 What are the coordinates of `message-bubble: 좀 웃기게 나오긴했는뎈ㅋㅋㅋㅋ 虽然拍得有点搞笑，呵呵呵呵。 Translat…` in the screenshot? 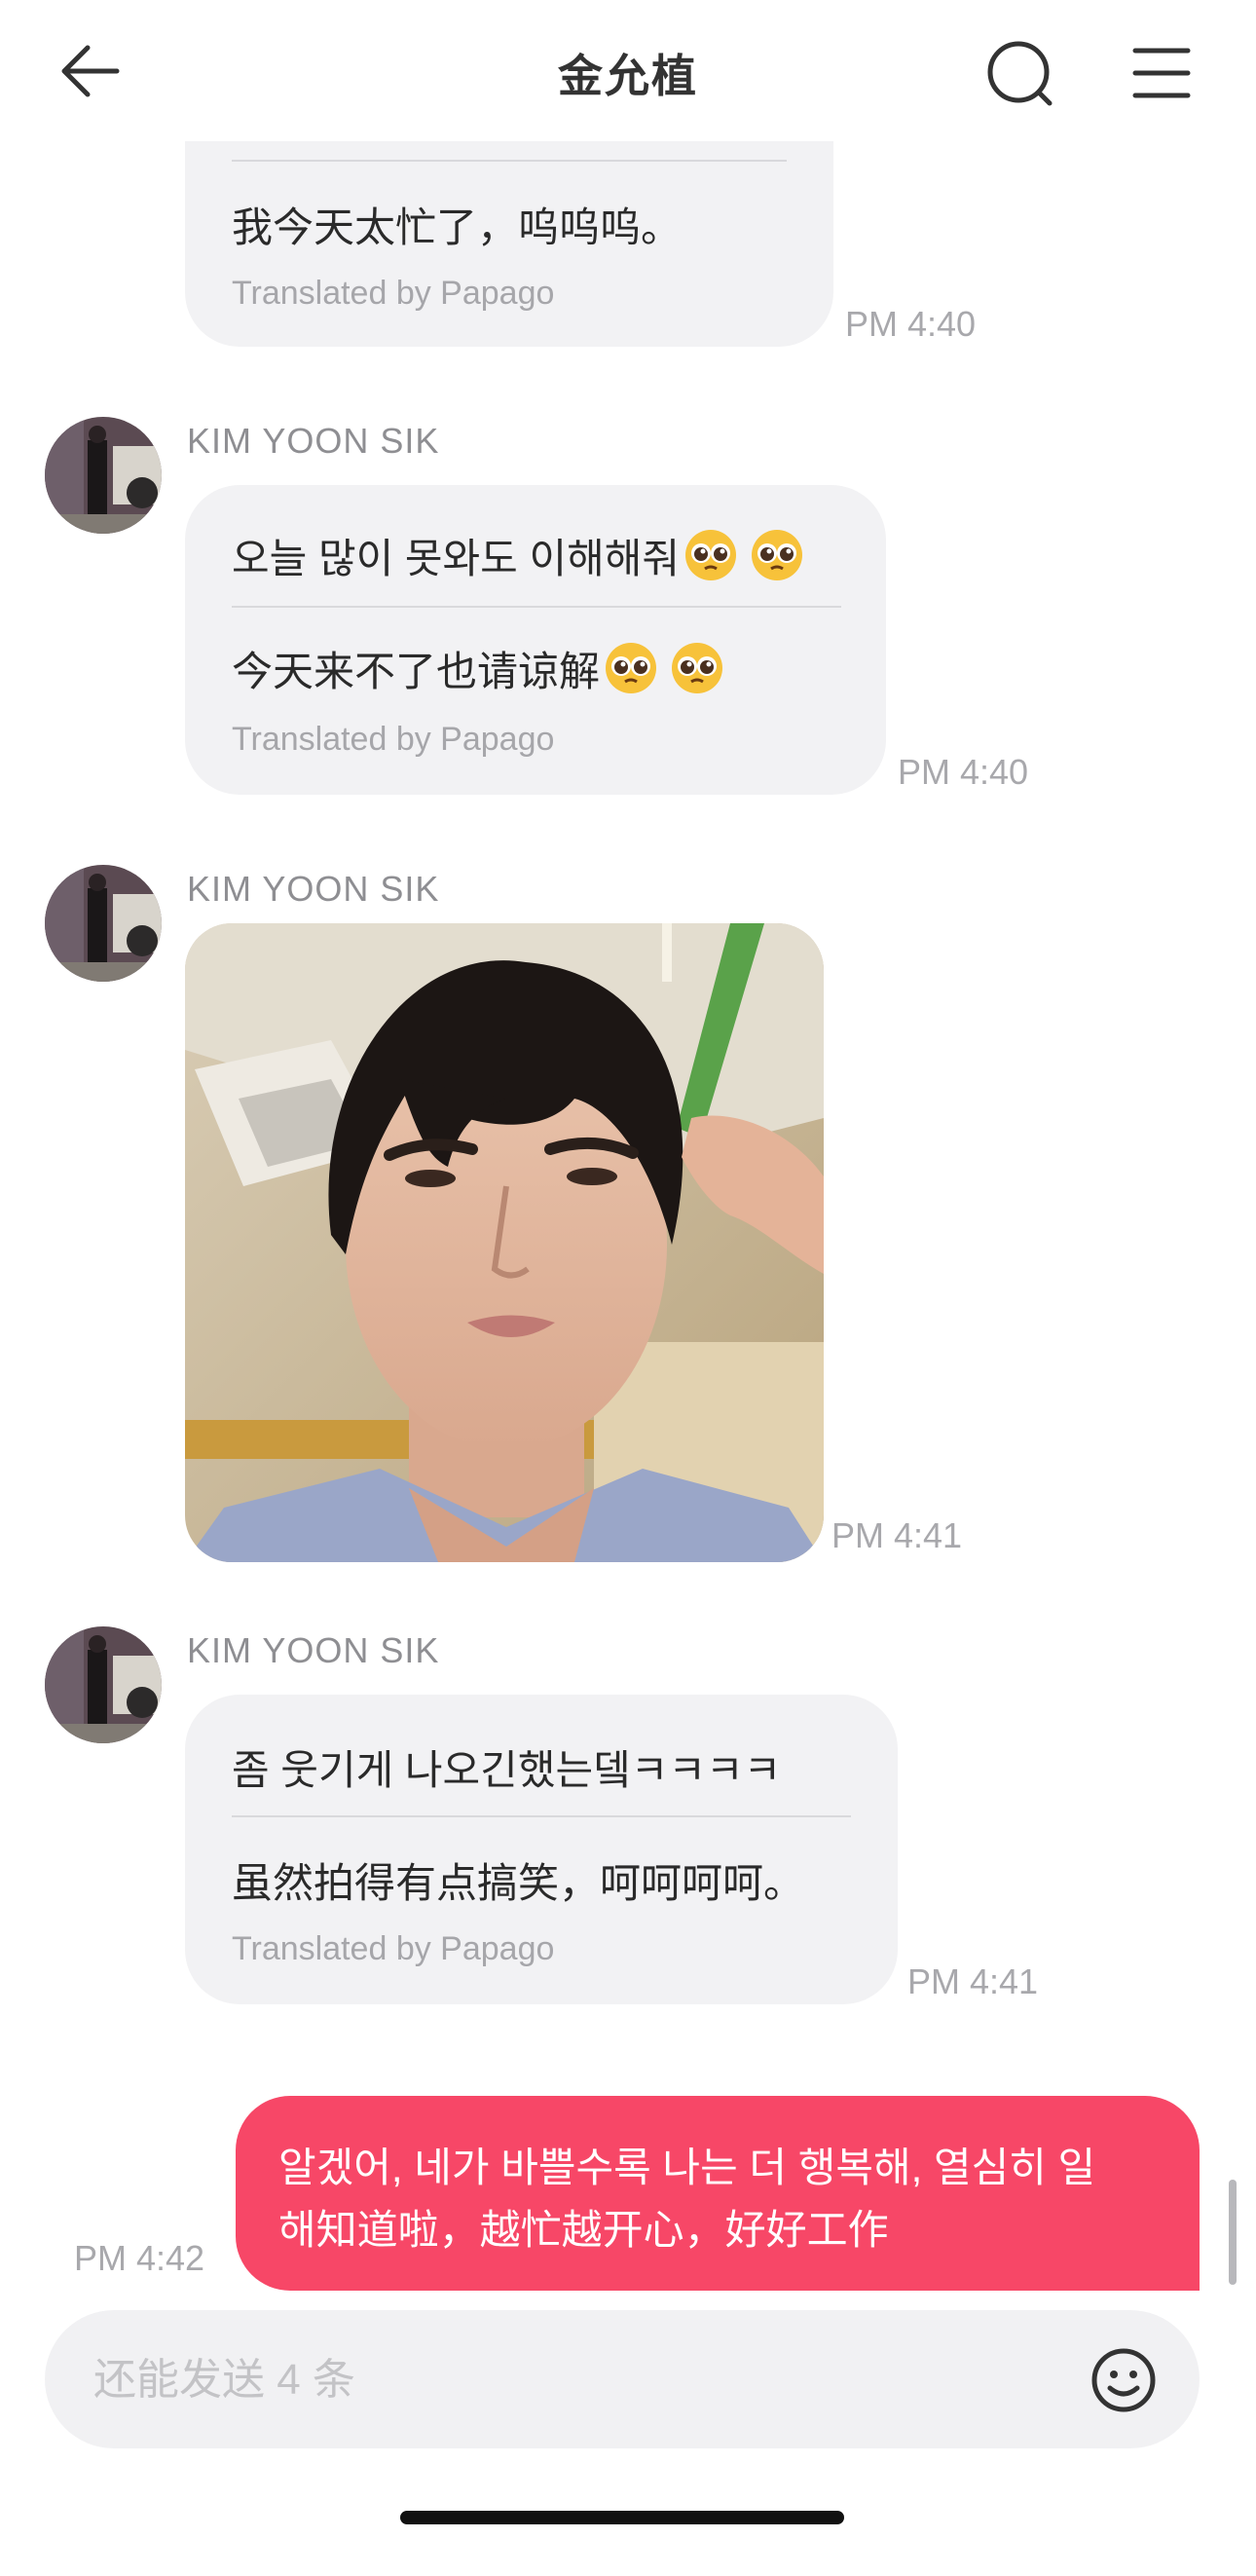 It's located at (541, 1849).